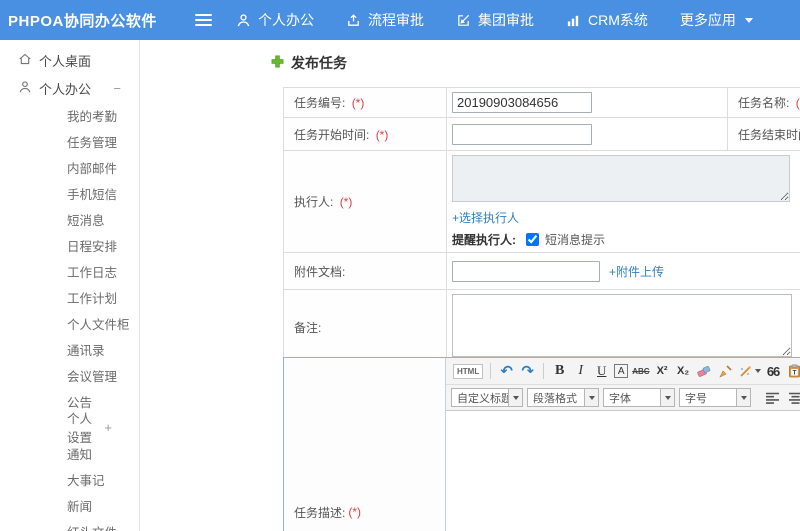 This screenshot has width=800, height=531. I want to click on table-row: 执行人: (*) +选择执行人 提醒执行人: 短消息提示, so click(541, 201).